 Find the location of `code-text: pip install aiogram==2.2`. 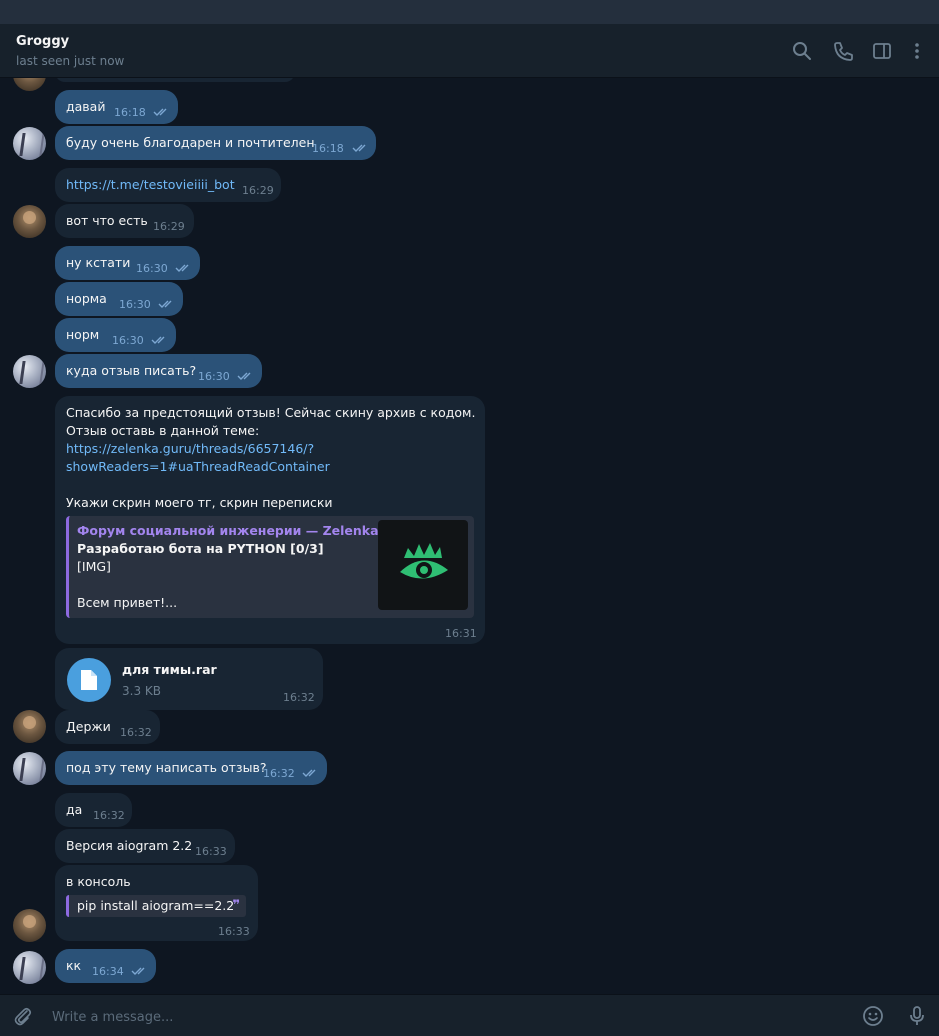

code-text: pip install aiogram==2.2 is located at coordinates (156, 905).